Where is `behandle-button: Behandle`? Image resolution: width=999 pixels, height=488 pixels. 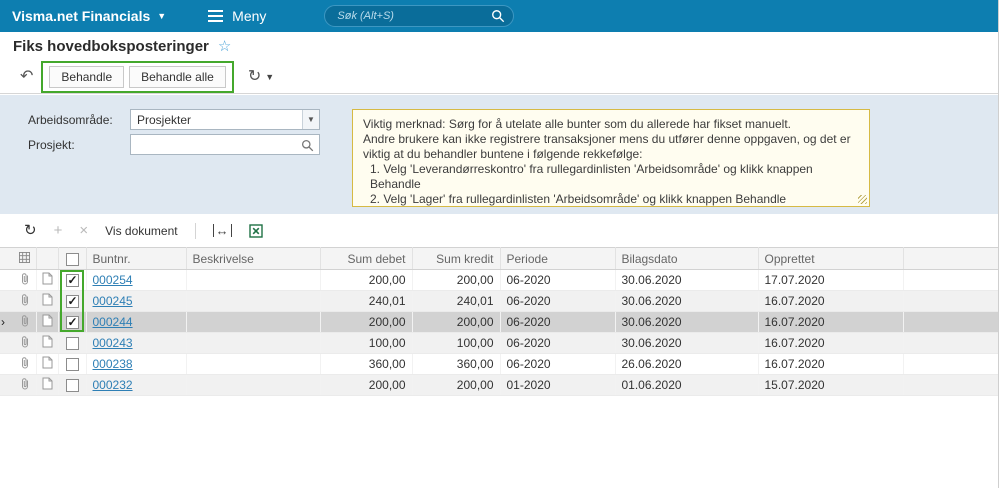 behandle-button: Behandle is located at coordinates (87, 76).